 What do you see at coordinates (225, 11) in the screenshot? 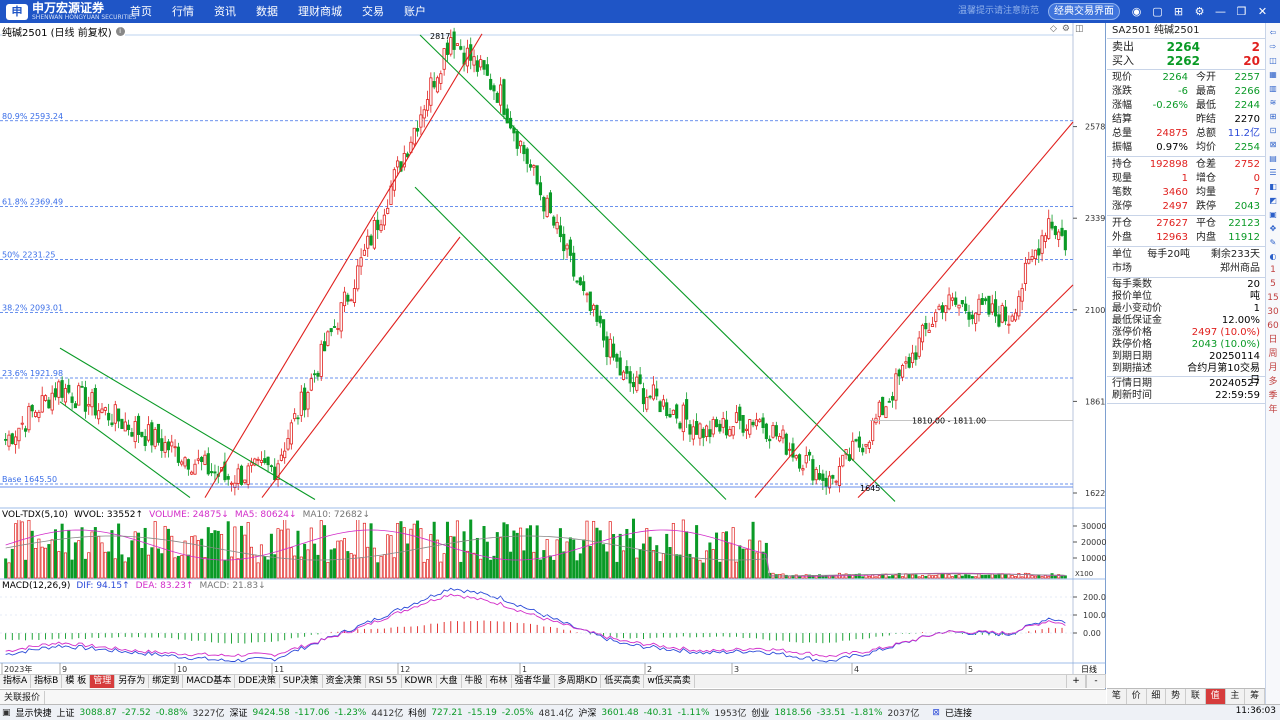
I see `nav-news: 资讯` at bounding box center [225, 11].